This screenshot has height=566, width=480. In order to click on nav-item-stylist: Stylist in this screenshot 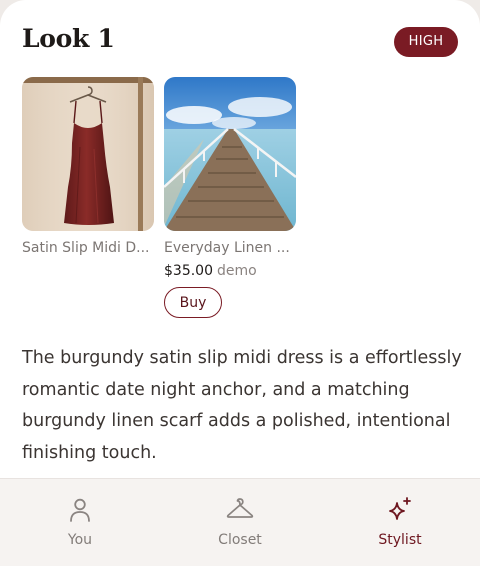, I will do `click(400, 522)`.